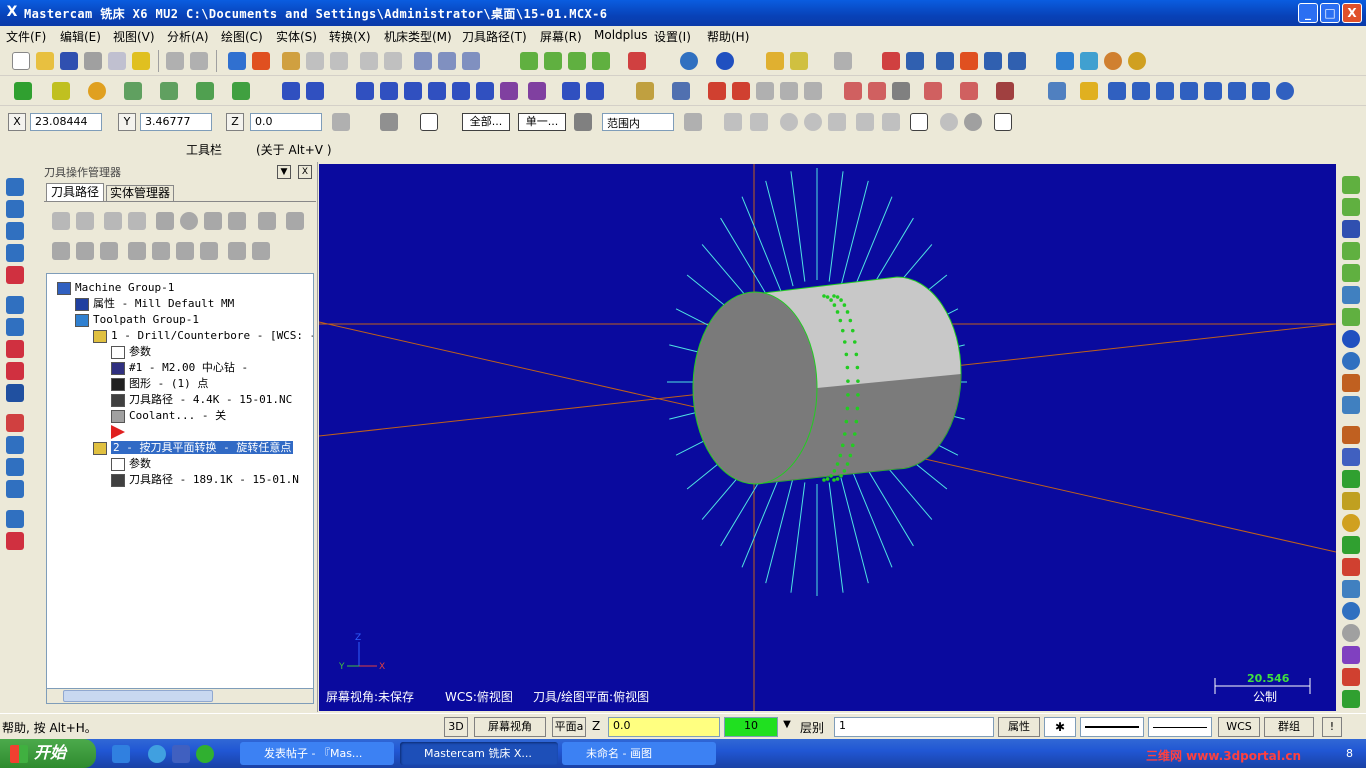 This screenshot has height=768, width=1366. Describe the element at coordinates (1351, 523) in the screenshot. I see `r-circle-icon` at that location.